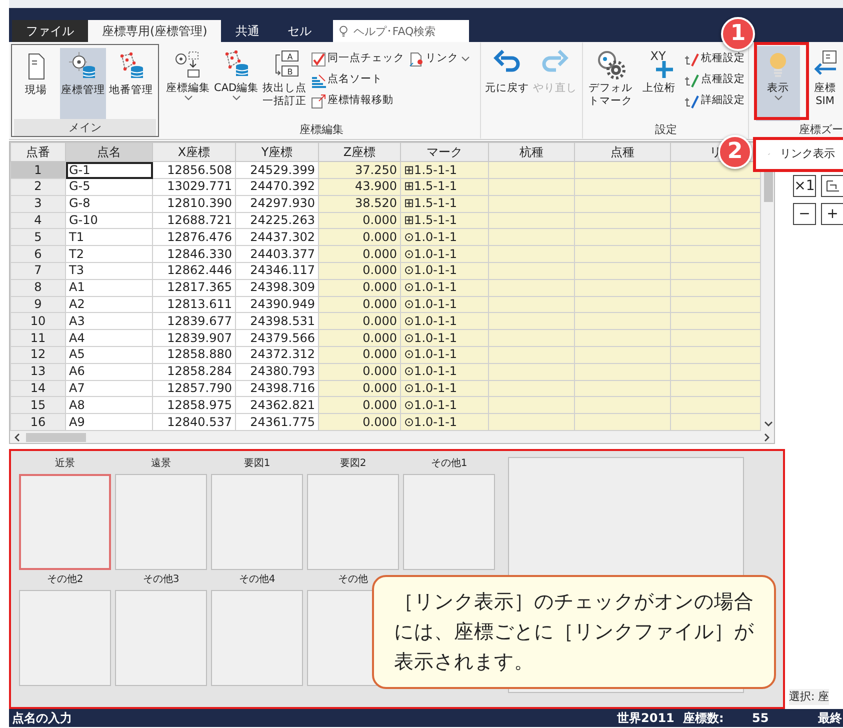 The width and height of the screenshot is (843, 728). I want to click on group-title: 設定, so click(666, 129).